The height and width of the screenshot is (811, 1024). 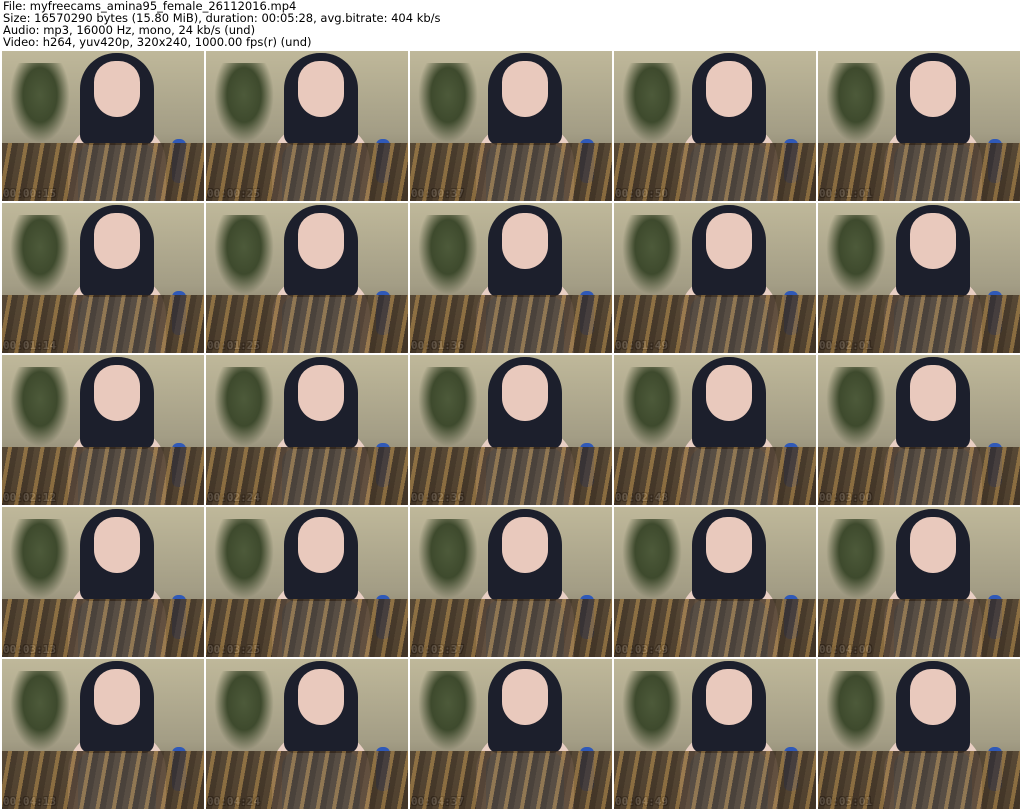 I want to click on video-thumbnail: 00:02:01, so click(x=919, y=278).